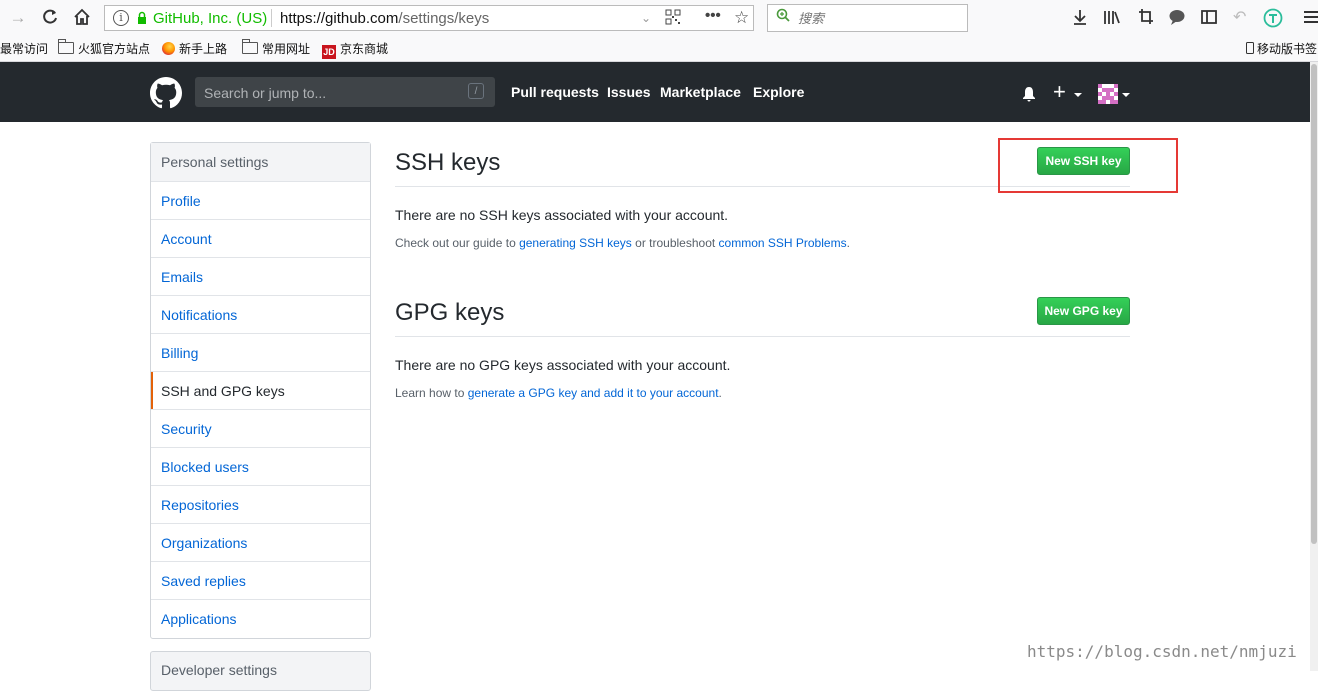  I want to click on bookmark-firefox-official: 火狐官方站点, so click(104, 48).